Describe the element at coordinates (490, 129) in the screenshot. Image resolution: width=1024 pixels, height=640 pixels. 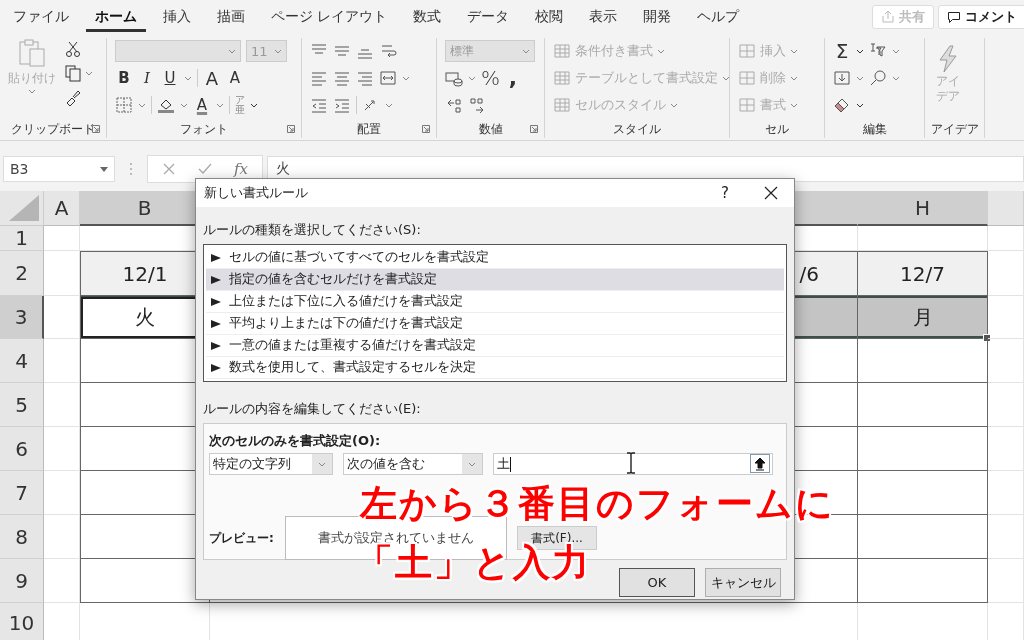
I see `group-label: 数値` at that location.